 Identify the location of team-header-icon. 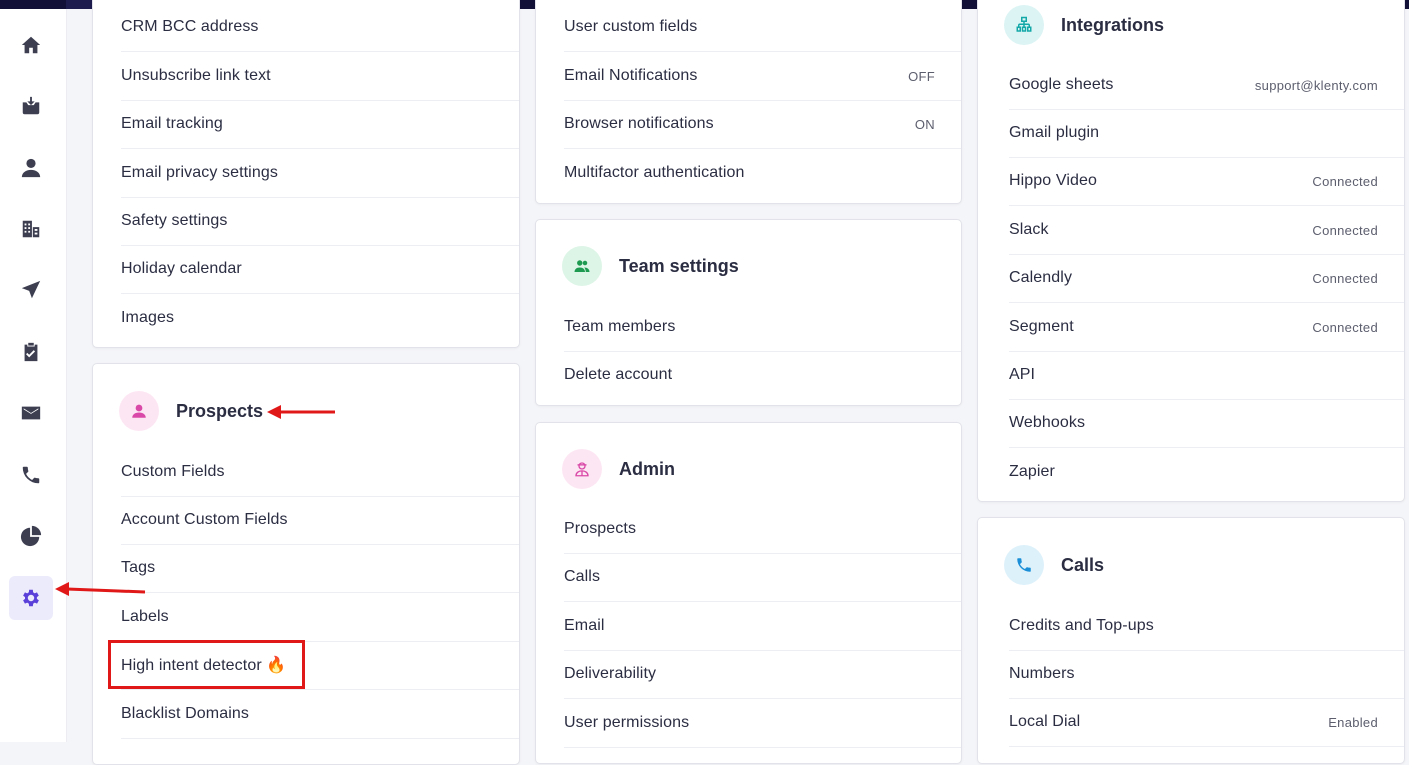
(582, 266).